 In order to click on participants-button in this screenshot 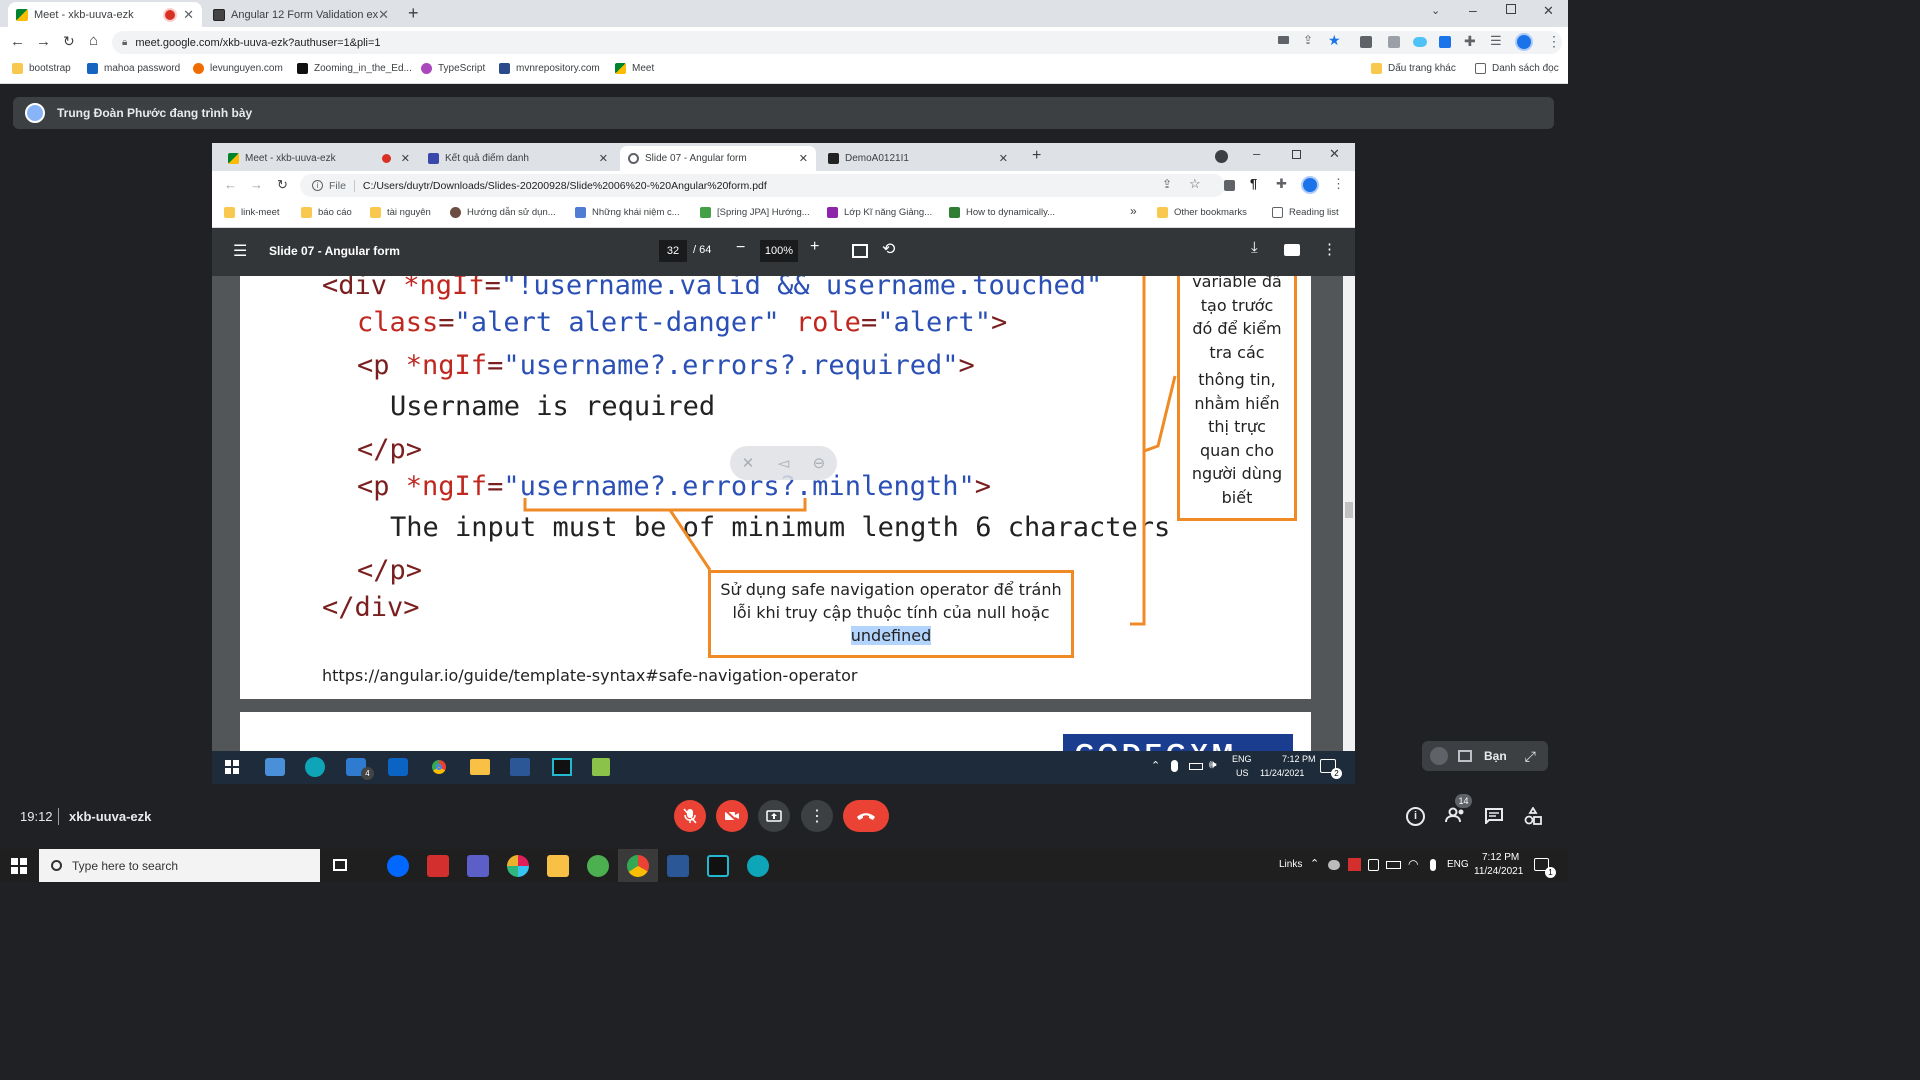, I will do `click(1456, 816)`.